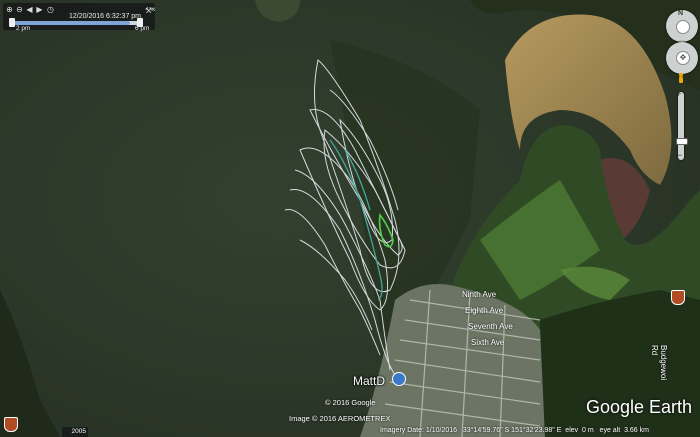  I want to click on look-joystick-icon: ✥, so click(682, 58).